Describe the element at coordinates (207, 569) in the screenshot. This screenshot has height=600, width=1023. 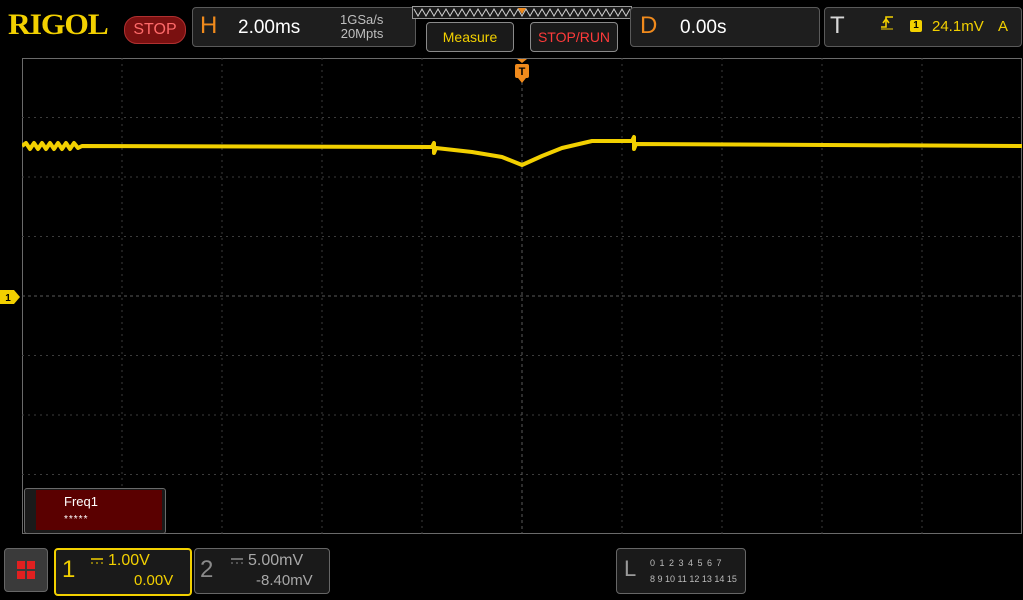
I see `channel2-number: 2` at that location.